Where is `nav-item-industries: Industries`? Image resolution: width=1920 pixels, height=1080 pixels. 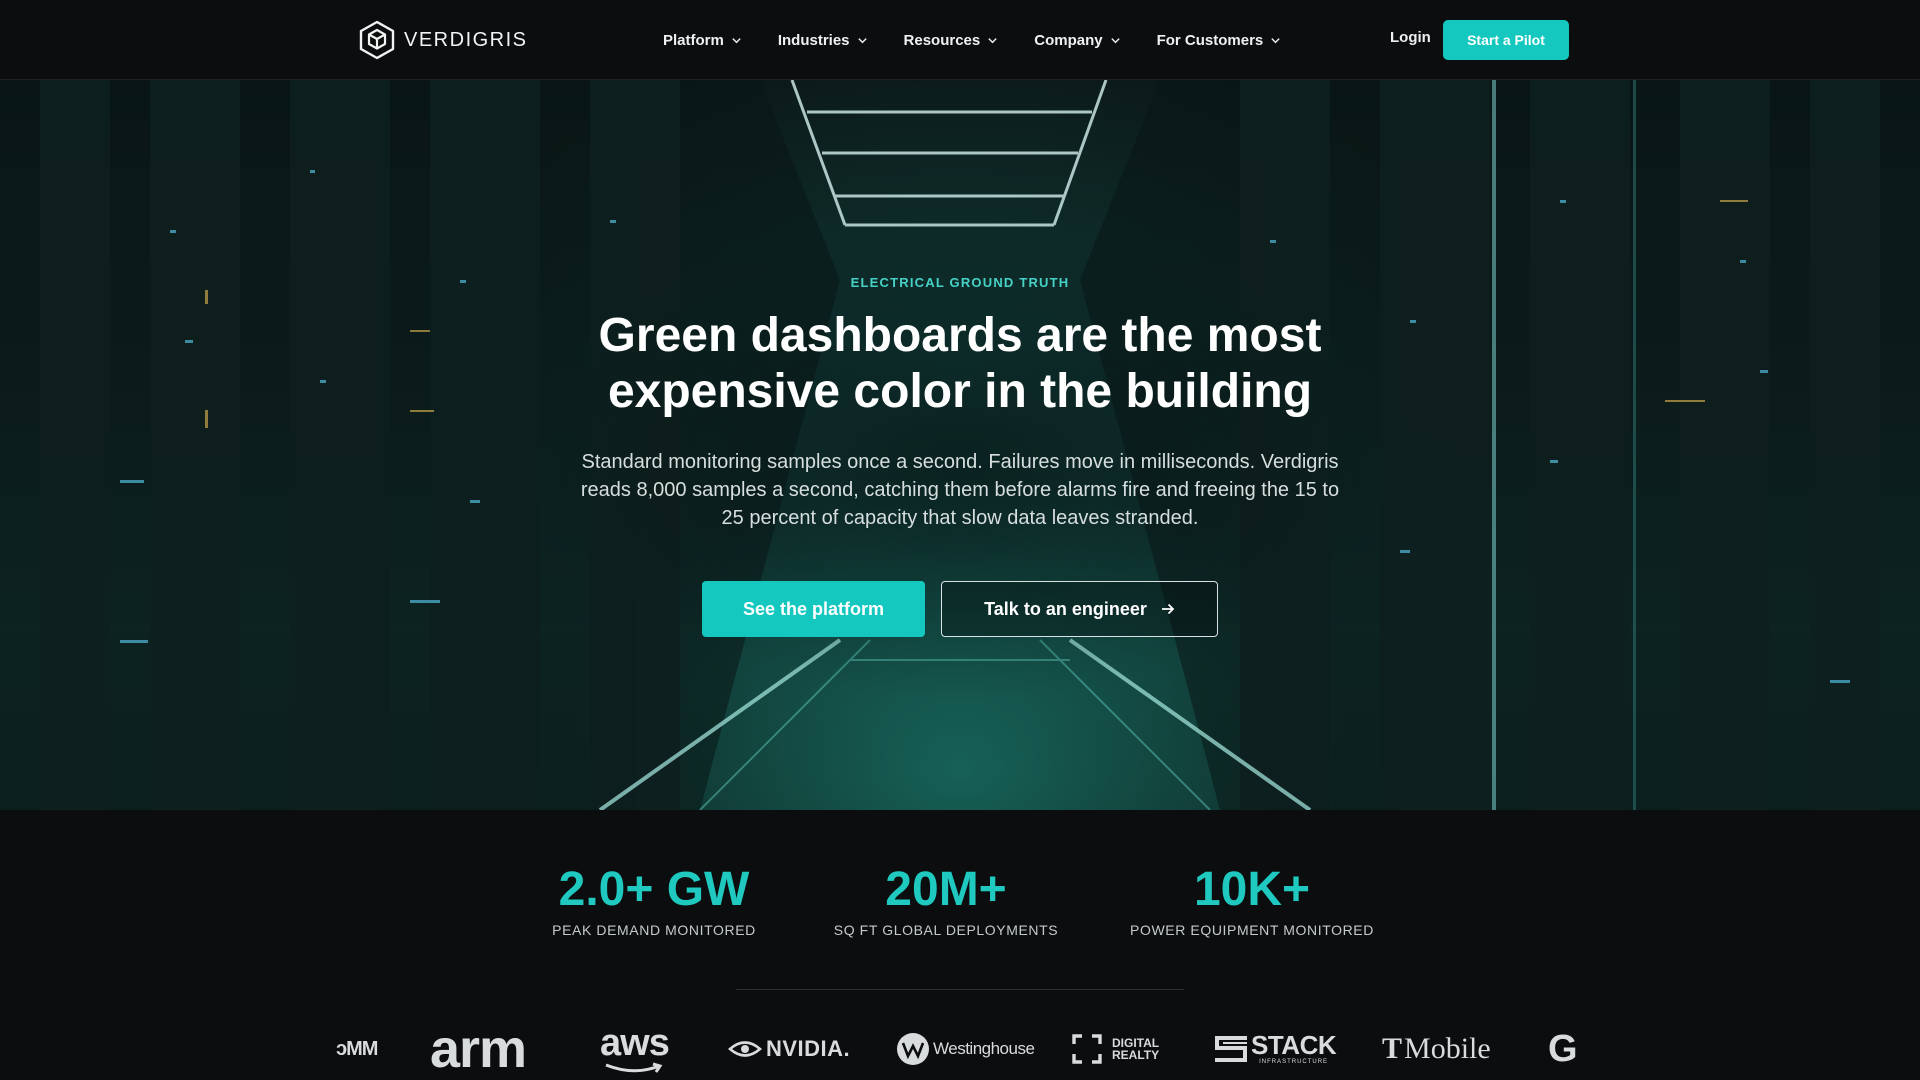
nav-item-industries: Industries is located at coordinates (823, 40).